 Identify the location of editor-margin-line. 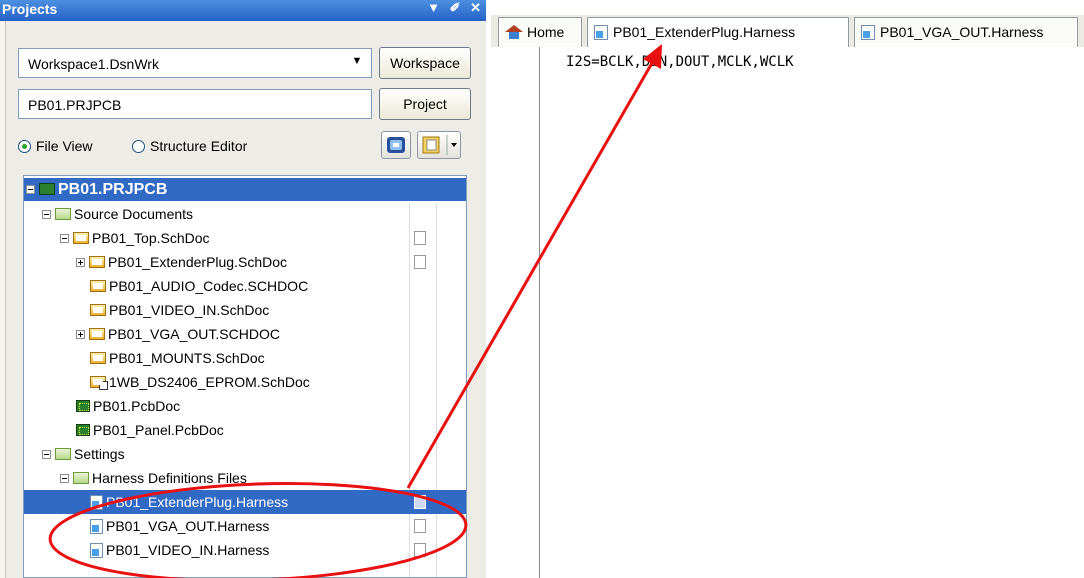
(539, 312).